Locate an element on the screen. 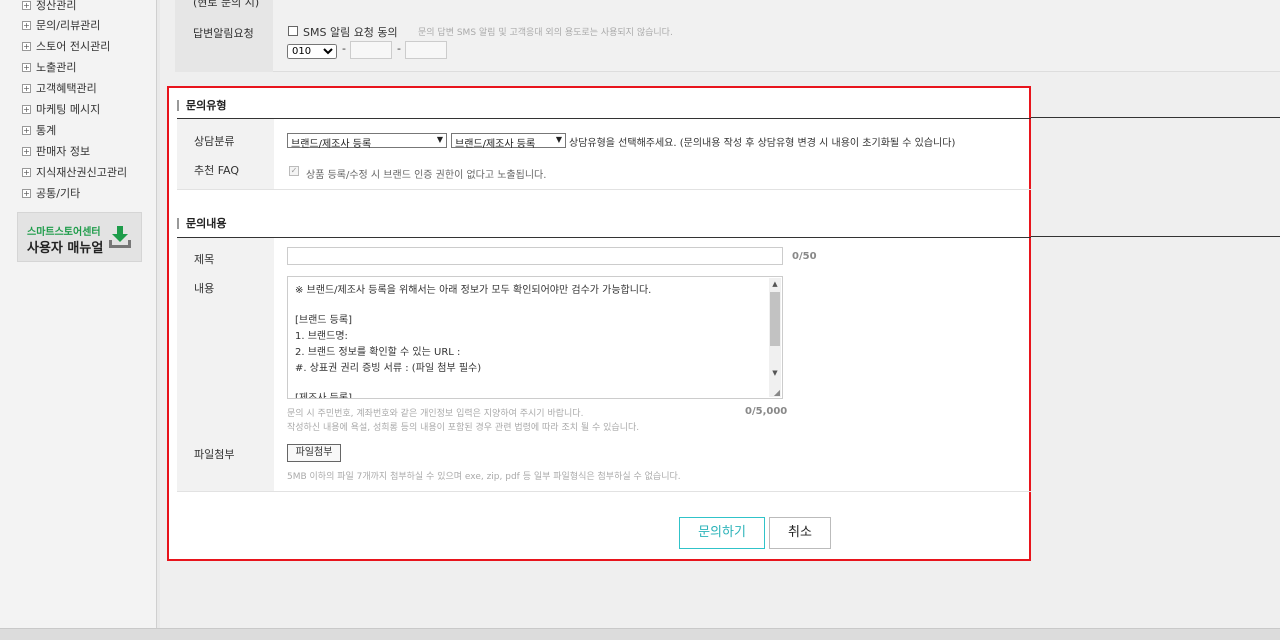 The height and width of the screenshot is (640, 1280). sidebar-item-inquiry-review: + 문의/리뷰관리 is located at coordinates (61, 25).